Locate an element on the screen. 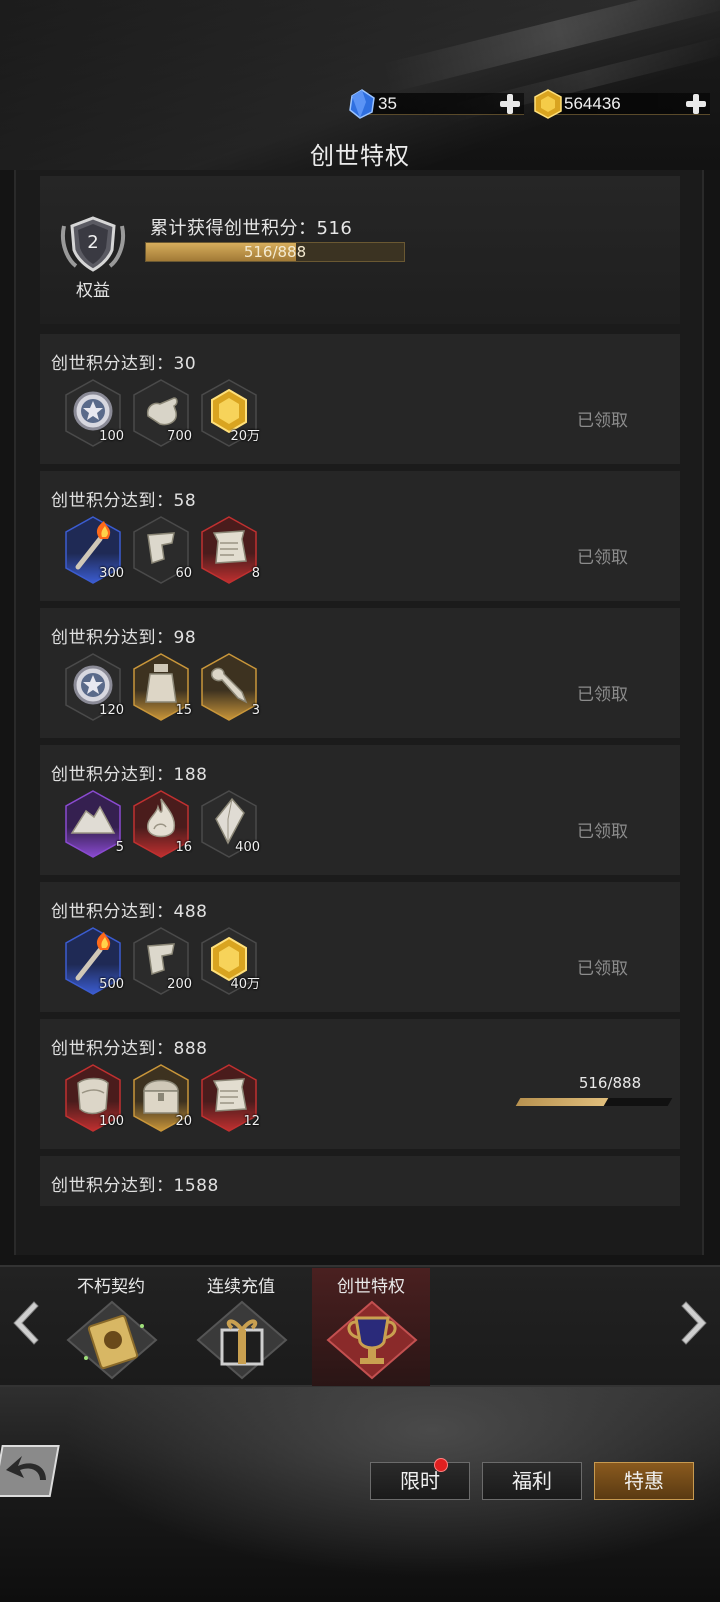 The width and height of the screenshot is (720, 1602). gem-currency: 35 is located at coordinates (436, 104).